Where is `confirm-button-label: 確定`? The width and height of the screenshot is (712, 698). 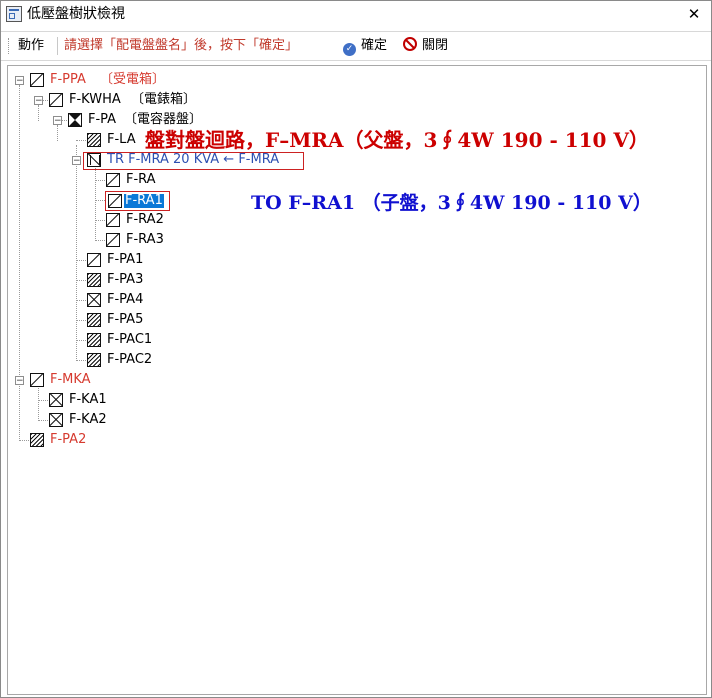
confirm-button-label: 確定 is located at coordinates (374, 45).